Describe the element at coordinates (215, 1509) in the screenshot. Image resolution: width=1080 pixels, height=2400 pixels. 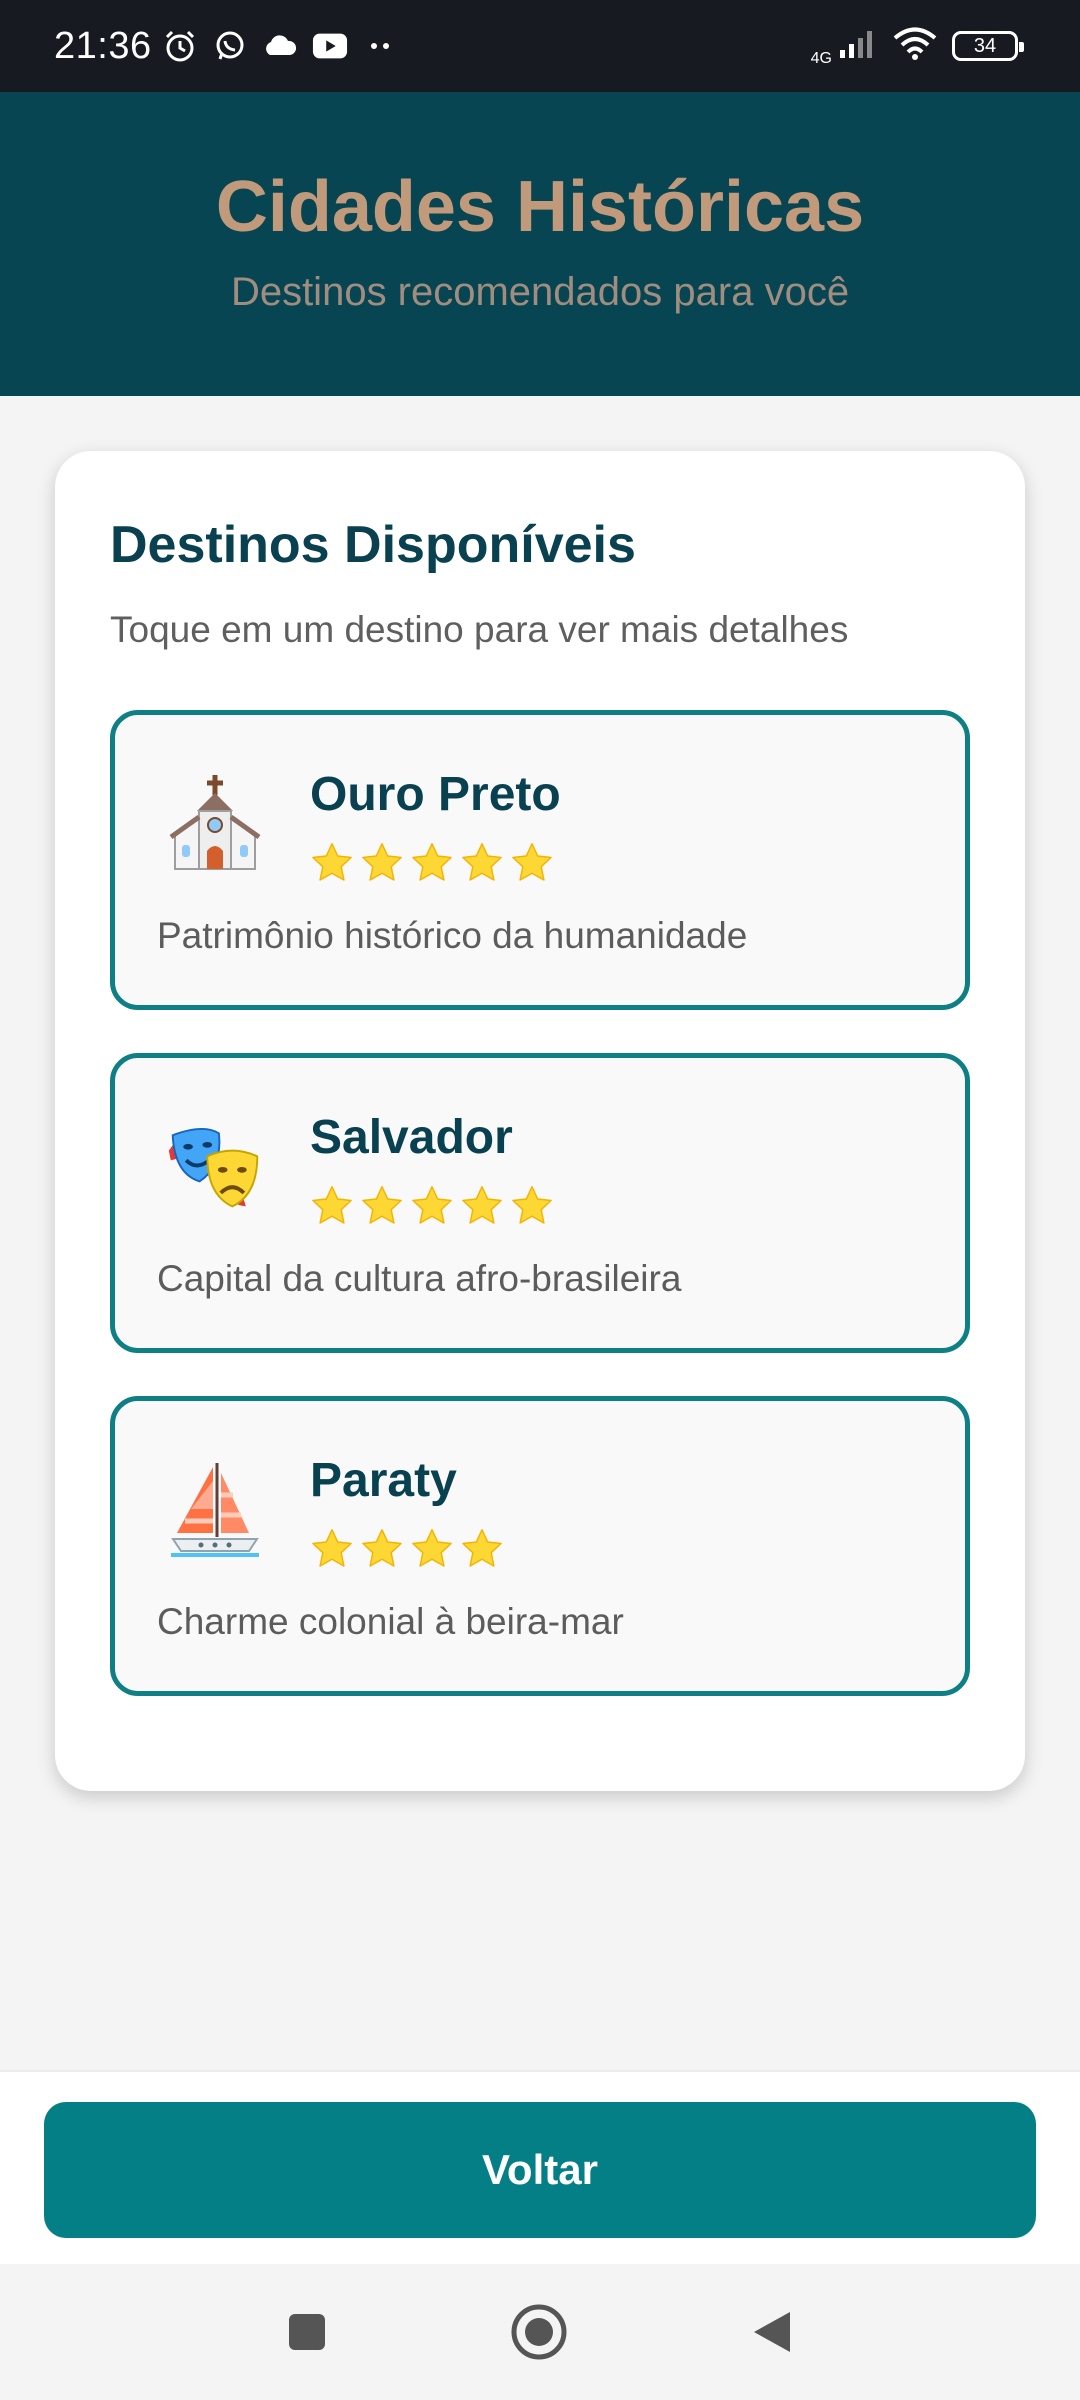
I see `sailboat-icon` at that location.